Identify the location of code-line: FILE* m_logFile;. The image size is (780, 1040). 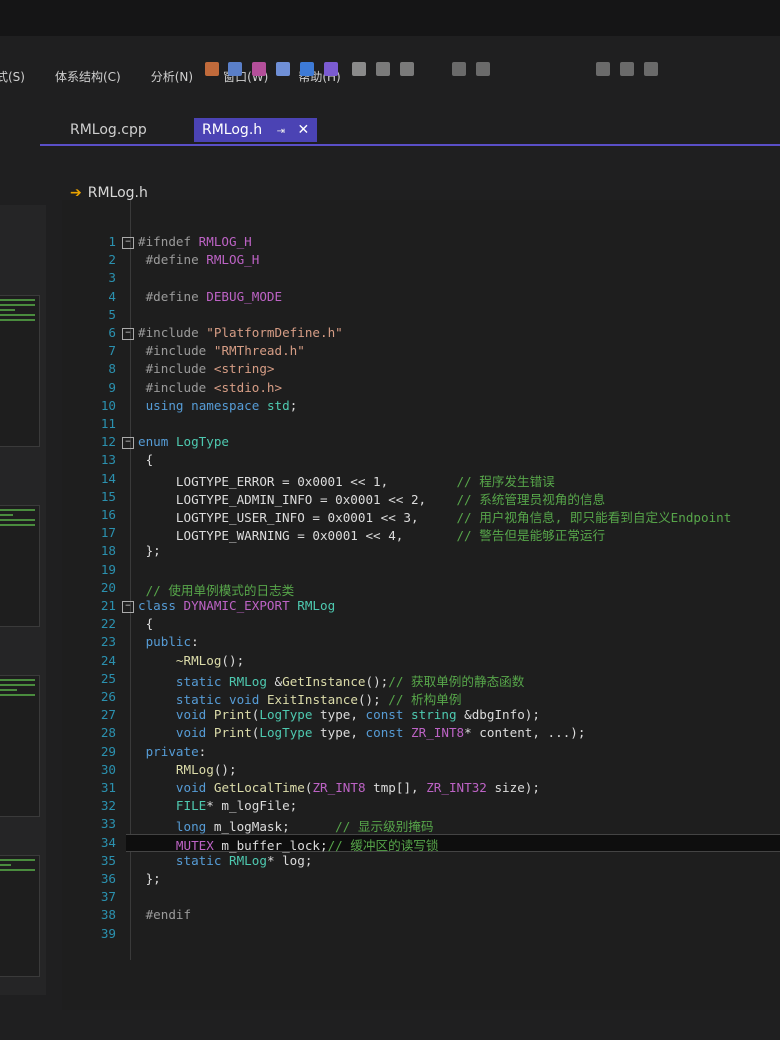
(217, 805).